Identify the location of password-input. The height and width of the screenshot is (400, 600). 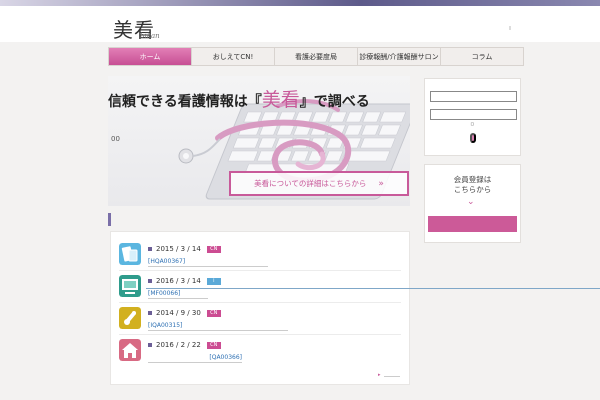
(473, 114).